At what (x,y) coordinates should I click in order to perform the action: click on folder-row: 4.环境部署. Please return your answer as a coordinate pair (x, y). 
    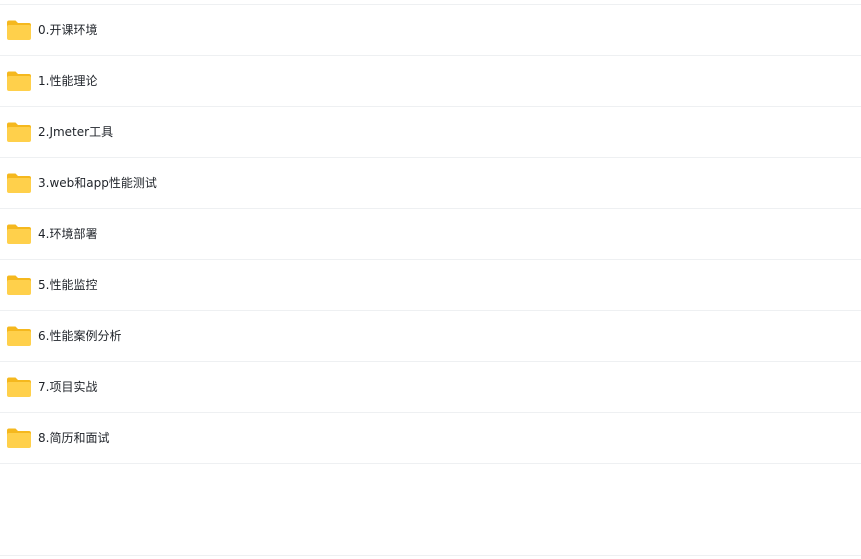
    Looking at the image, I should click on (430, 234).